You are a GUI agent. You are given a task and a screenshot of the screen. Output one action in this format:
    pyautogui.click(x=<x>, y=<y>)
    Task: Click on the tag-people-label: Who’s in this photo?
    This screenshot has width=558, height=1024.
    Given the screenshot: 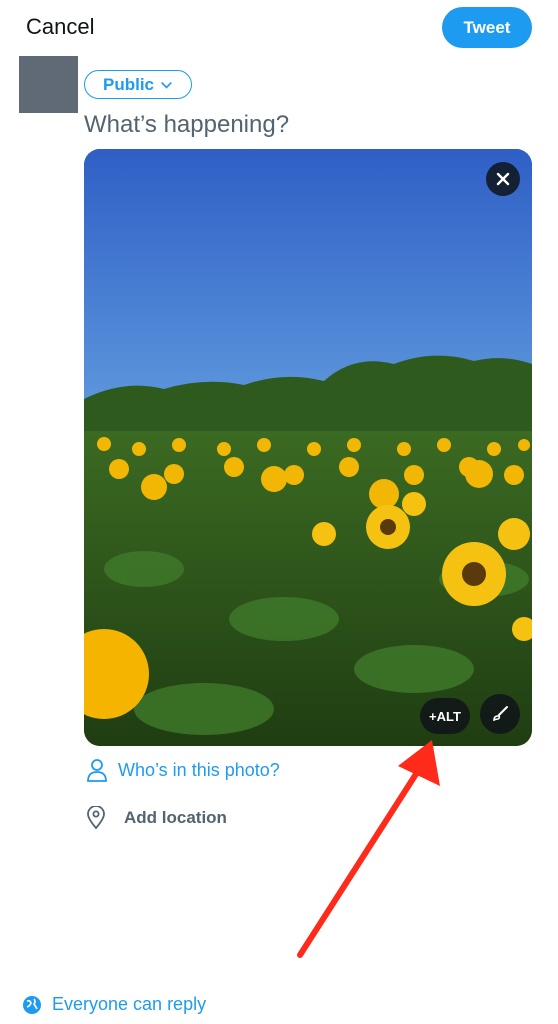 What is the action you would take?
    pyautogui.click(x=199, y=769)
    